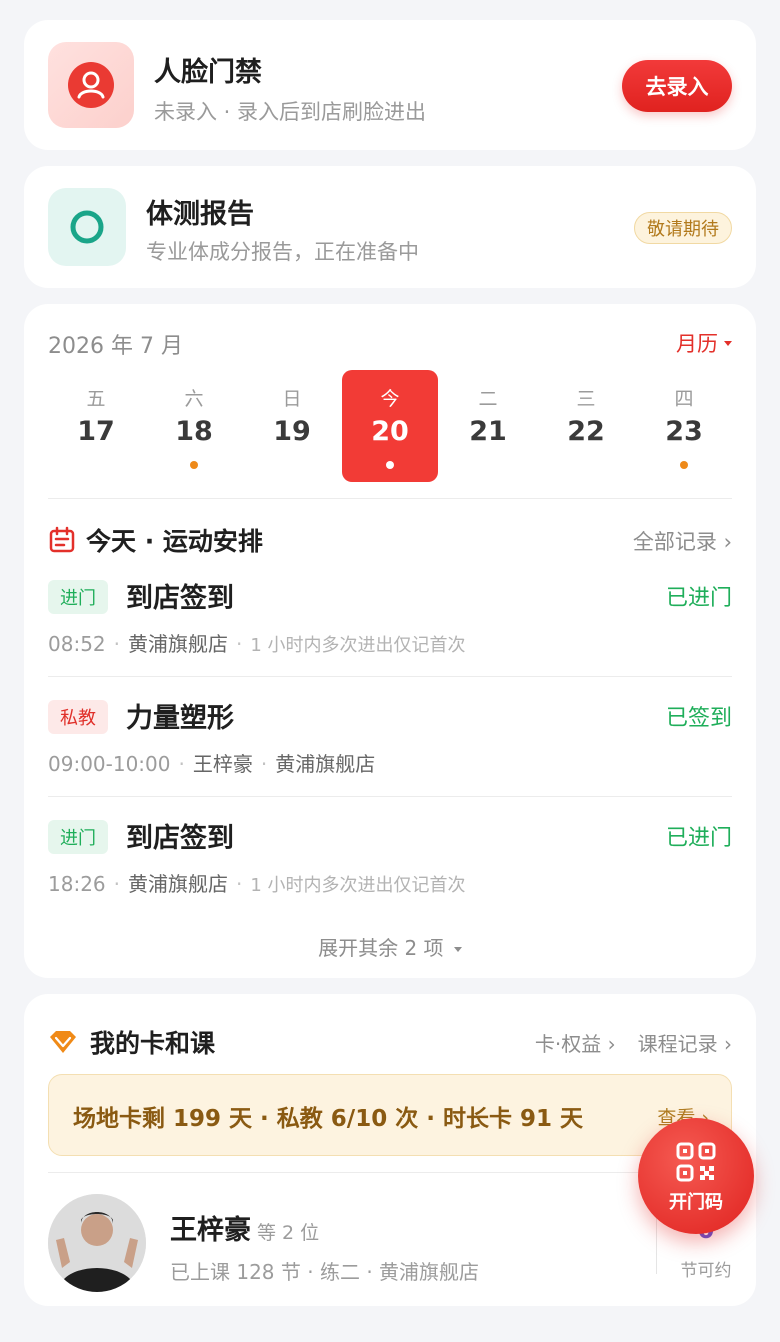  What do you see at coordinates (290, 112) in the screenshot?
I see `face-access-subtitle: 未录入 · 录入后到店刷脸进出` at bounding box center [290, 112].